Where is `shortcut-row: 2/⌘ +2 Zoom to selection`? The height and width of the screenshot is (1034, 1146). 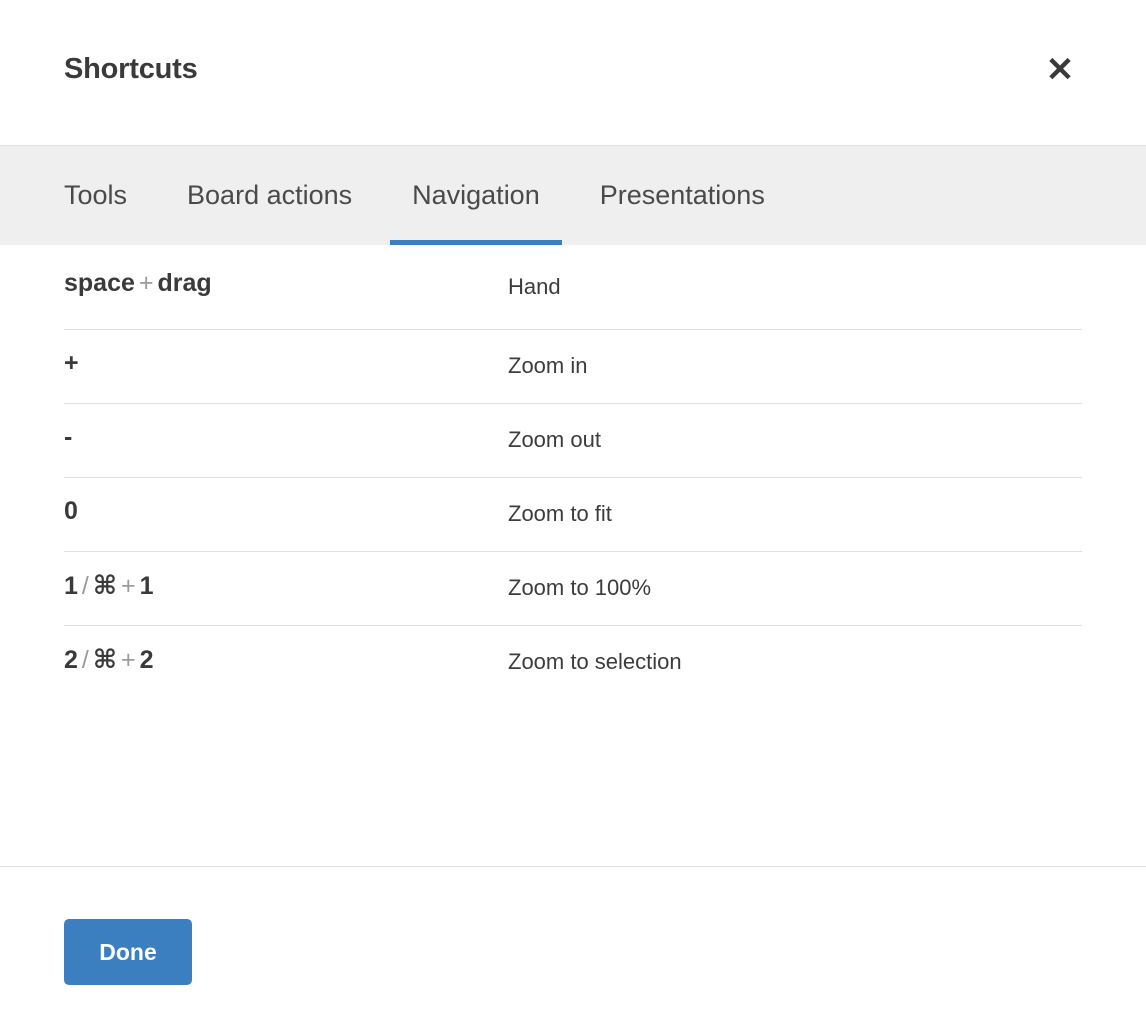
shortcut-row: 2/⌘ +2 Zoom to selection is located at coordinates (573, 662).